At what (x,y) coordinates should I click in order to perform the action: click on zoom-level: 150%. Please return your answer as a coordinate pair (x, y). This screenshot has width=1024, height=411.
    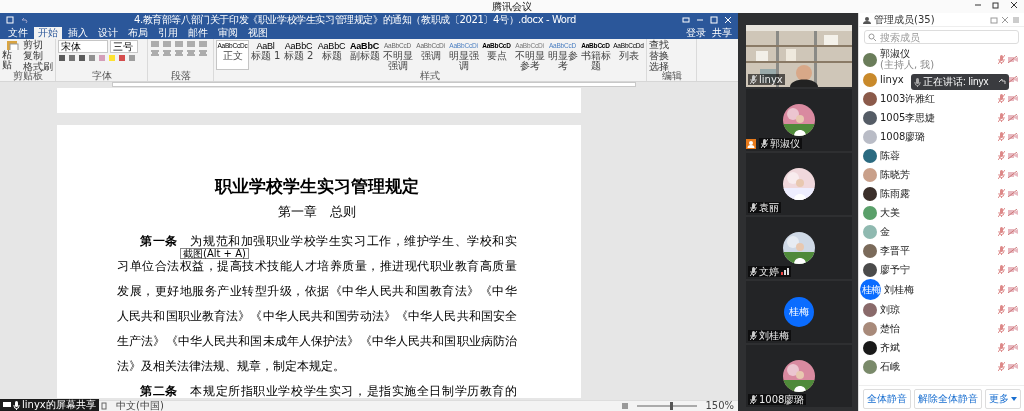
    Looking at the image, I should click on (719, 406).